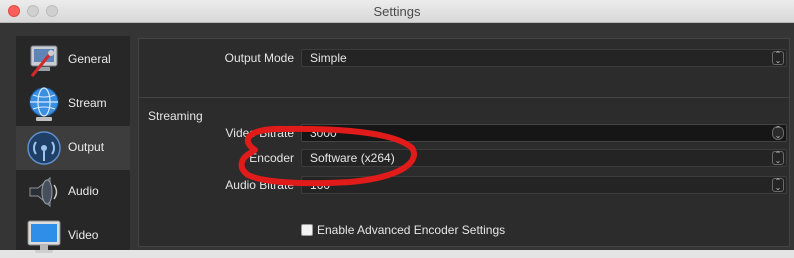 This screenshot has height=258, width=794. I want to click on sidebar-item-output: Output, so click(73, 148).